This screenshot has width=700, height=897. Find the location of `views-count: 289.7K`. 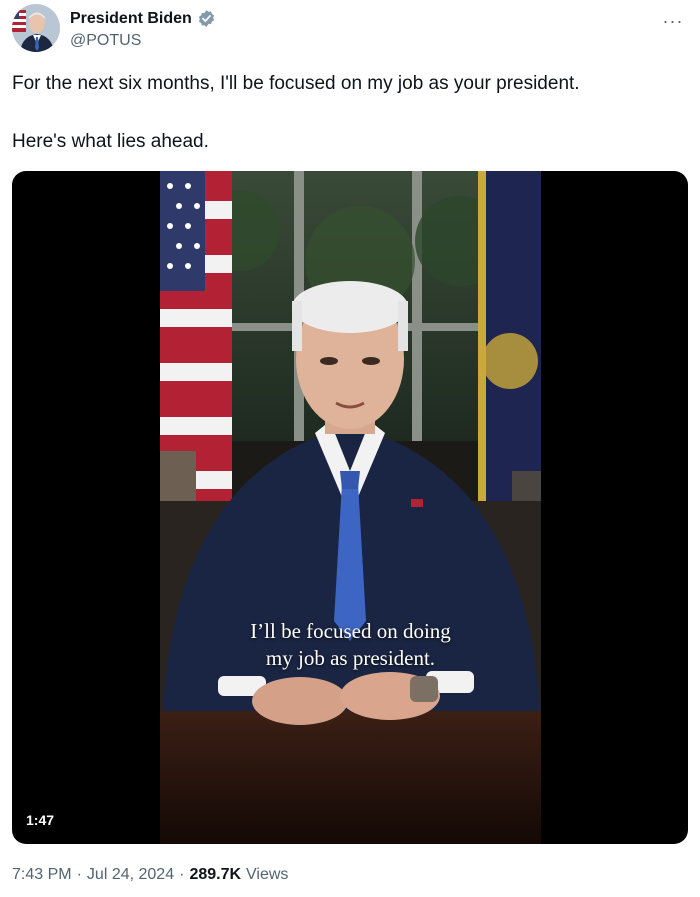

views-count: 289.7K is located at coordinates (215, 874).